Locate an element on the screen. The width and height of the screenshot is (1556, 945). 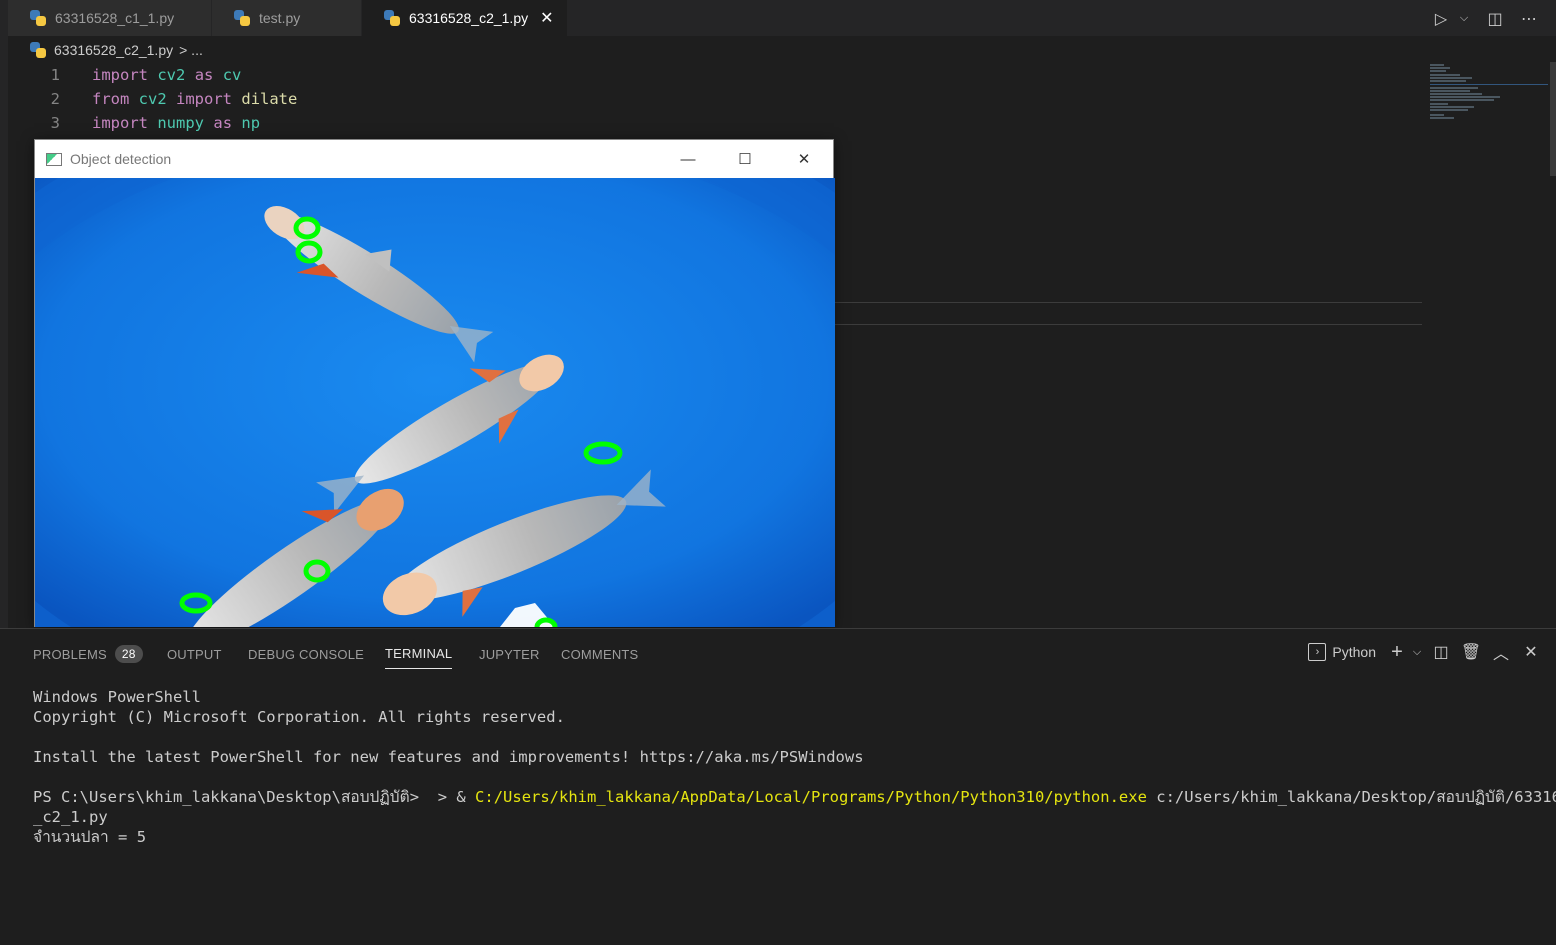
tab-63316528-c2-1: 63316528_c2_1.py ✕ is located at coordinates (465, 18).